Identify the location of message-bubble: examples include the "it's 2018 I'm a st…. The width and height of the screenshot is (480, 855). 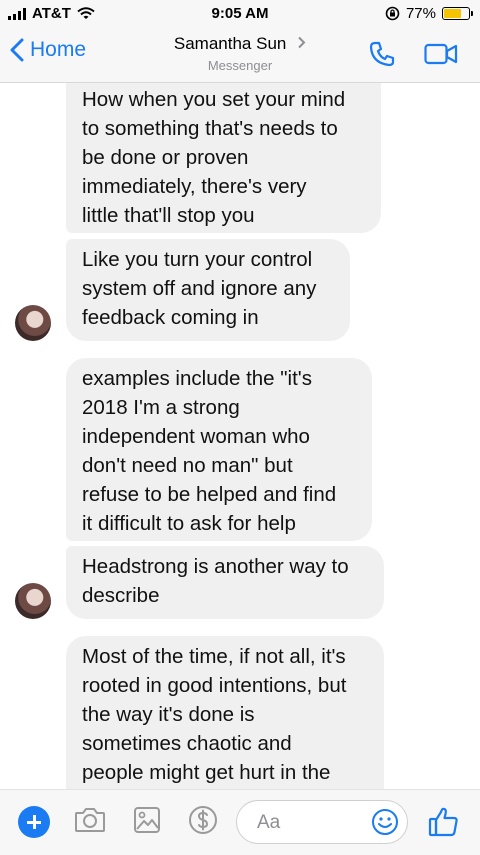
(219, 449).